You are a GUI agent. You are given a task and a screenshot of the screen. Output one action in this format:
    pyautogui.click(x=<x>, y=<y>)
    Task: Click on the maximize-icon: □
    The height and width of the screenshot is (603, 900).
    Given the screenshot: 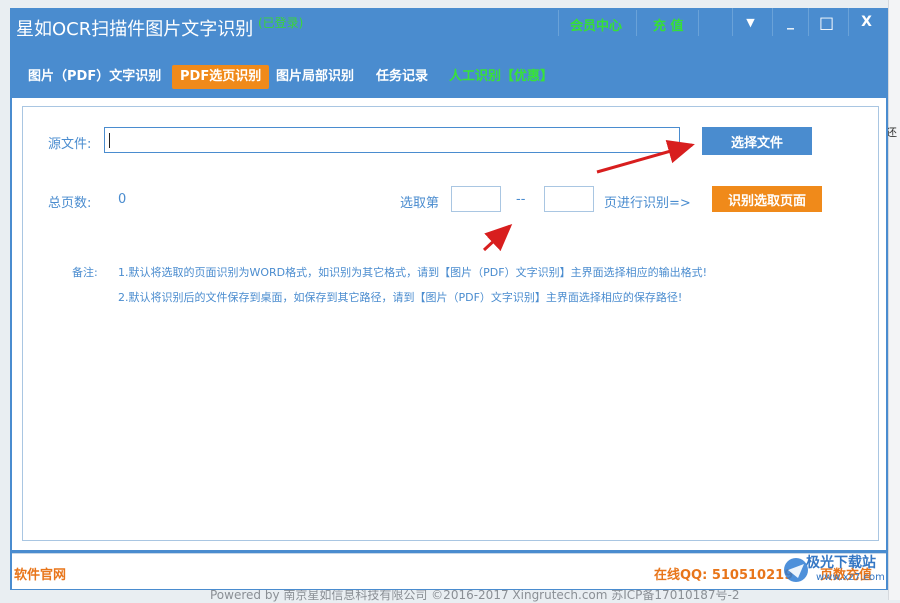 What is the action you would take?
    pyautogui.click(x=826, y=22)
    